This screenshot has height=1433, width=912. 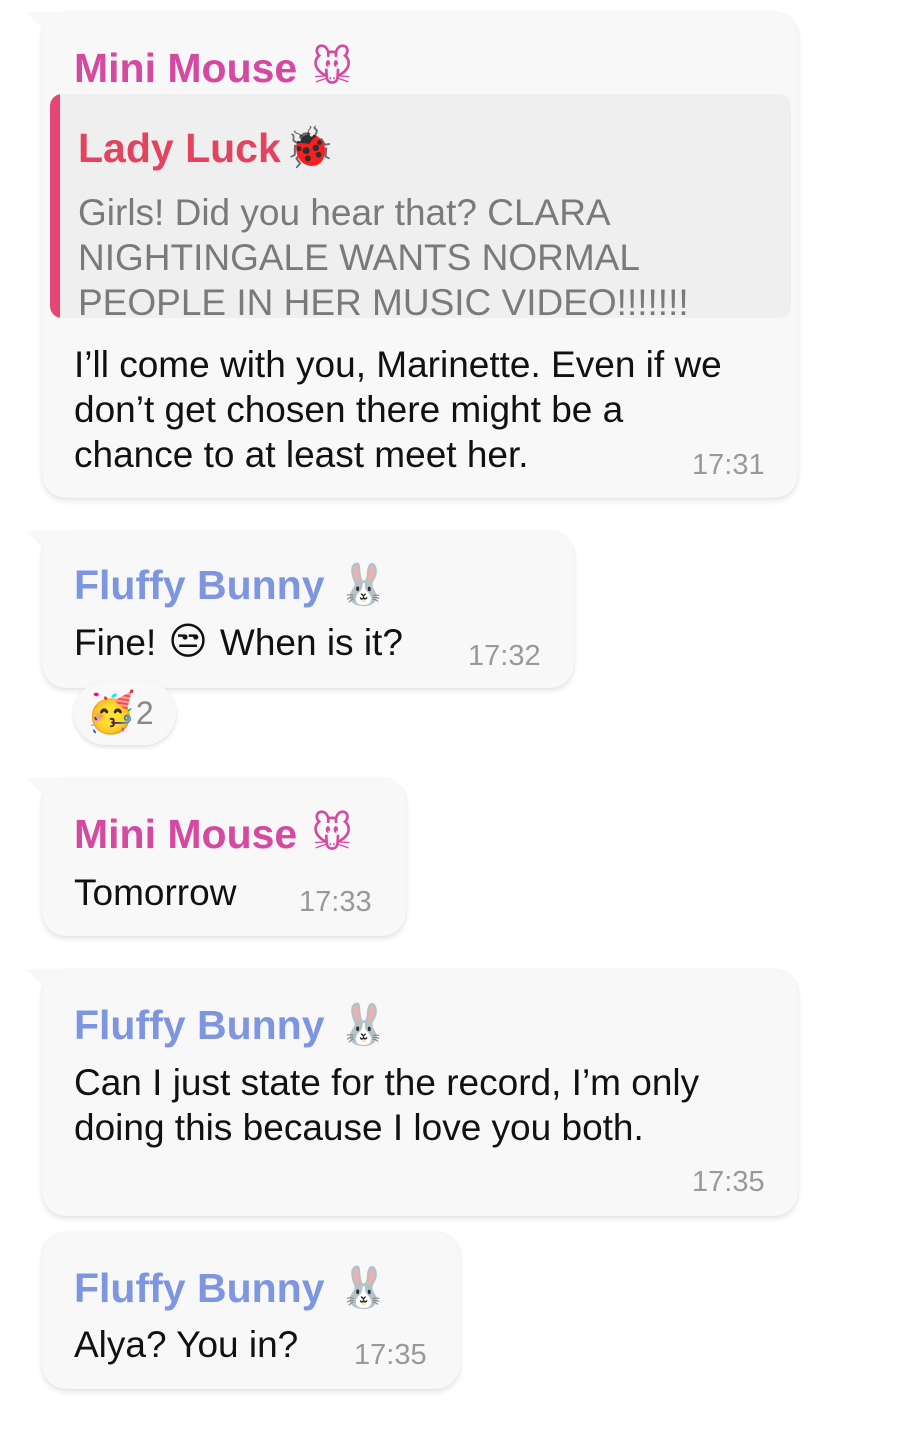 What do you see at coordinates (186, 1344) in the screenshot?
I see `message-text: Alya? You in?` at bounding box center [186, 1344].